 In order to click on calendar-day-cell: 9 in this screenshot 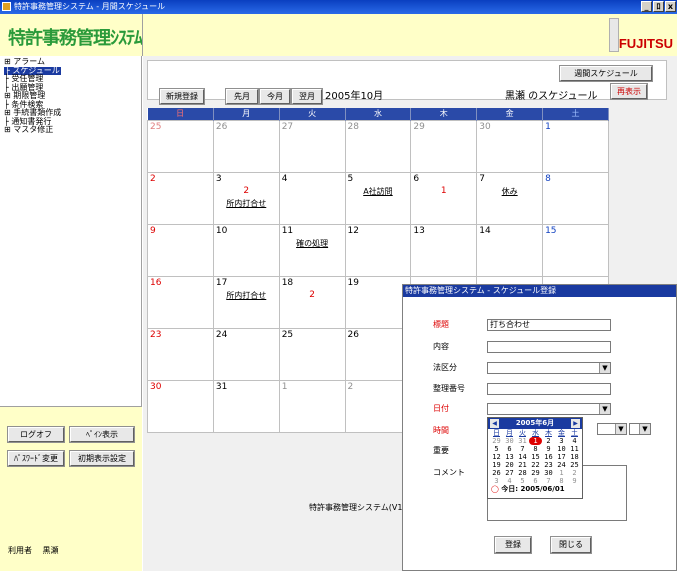, I will do `click(180, 250)`.